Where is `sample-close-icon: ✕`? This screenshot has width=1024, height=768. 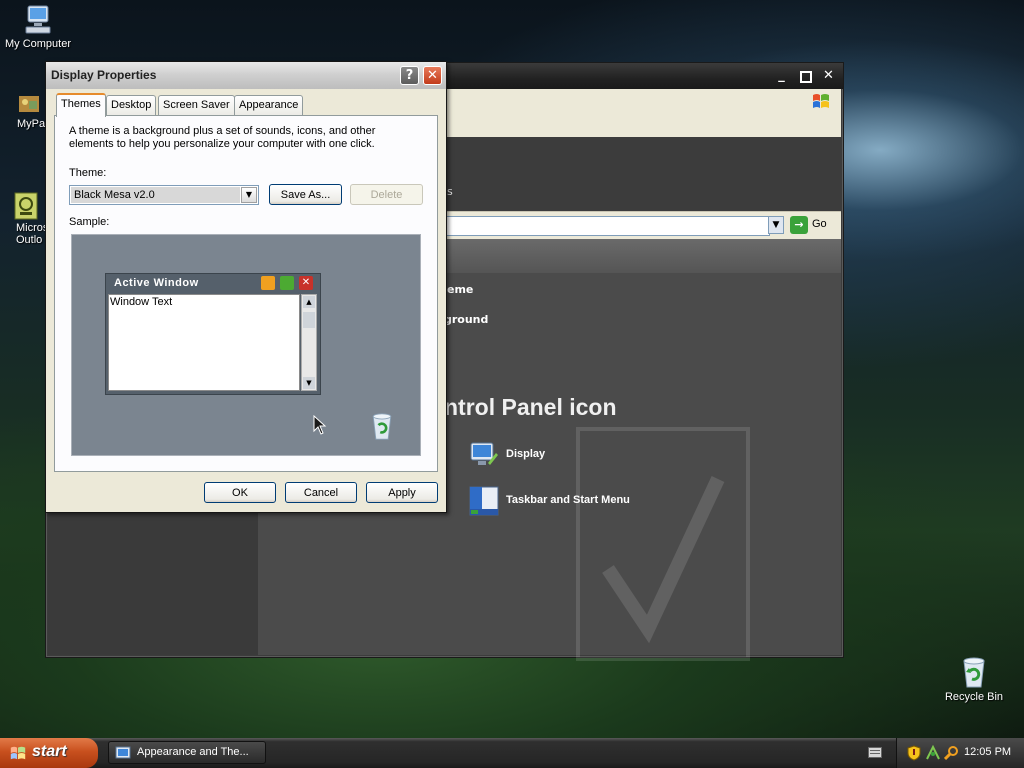
sample-close-icon: ✕ is located at coordinates (306, 283).